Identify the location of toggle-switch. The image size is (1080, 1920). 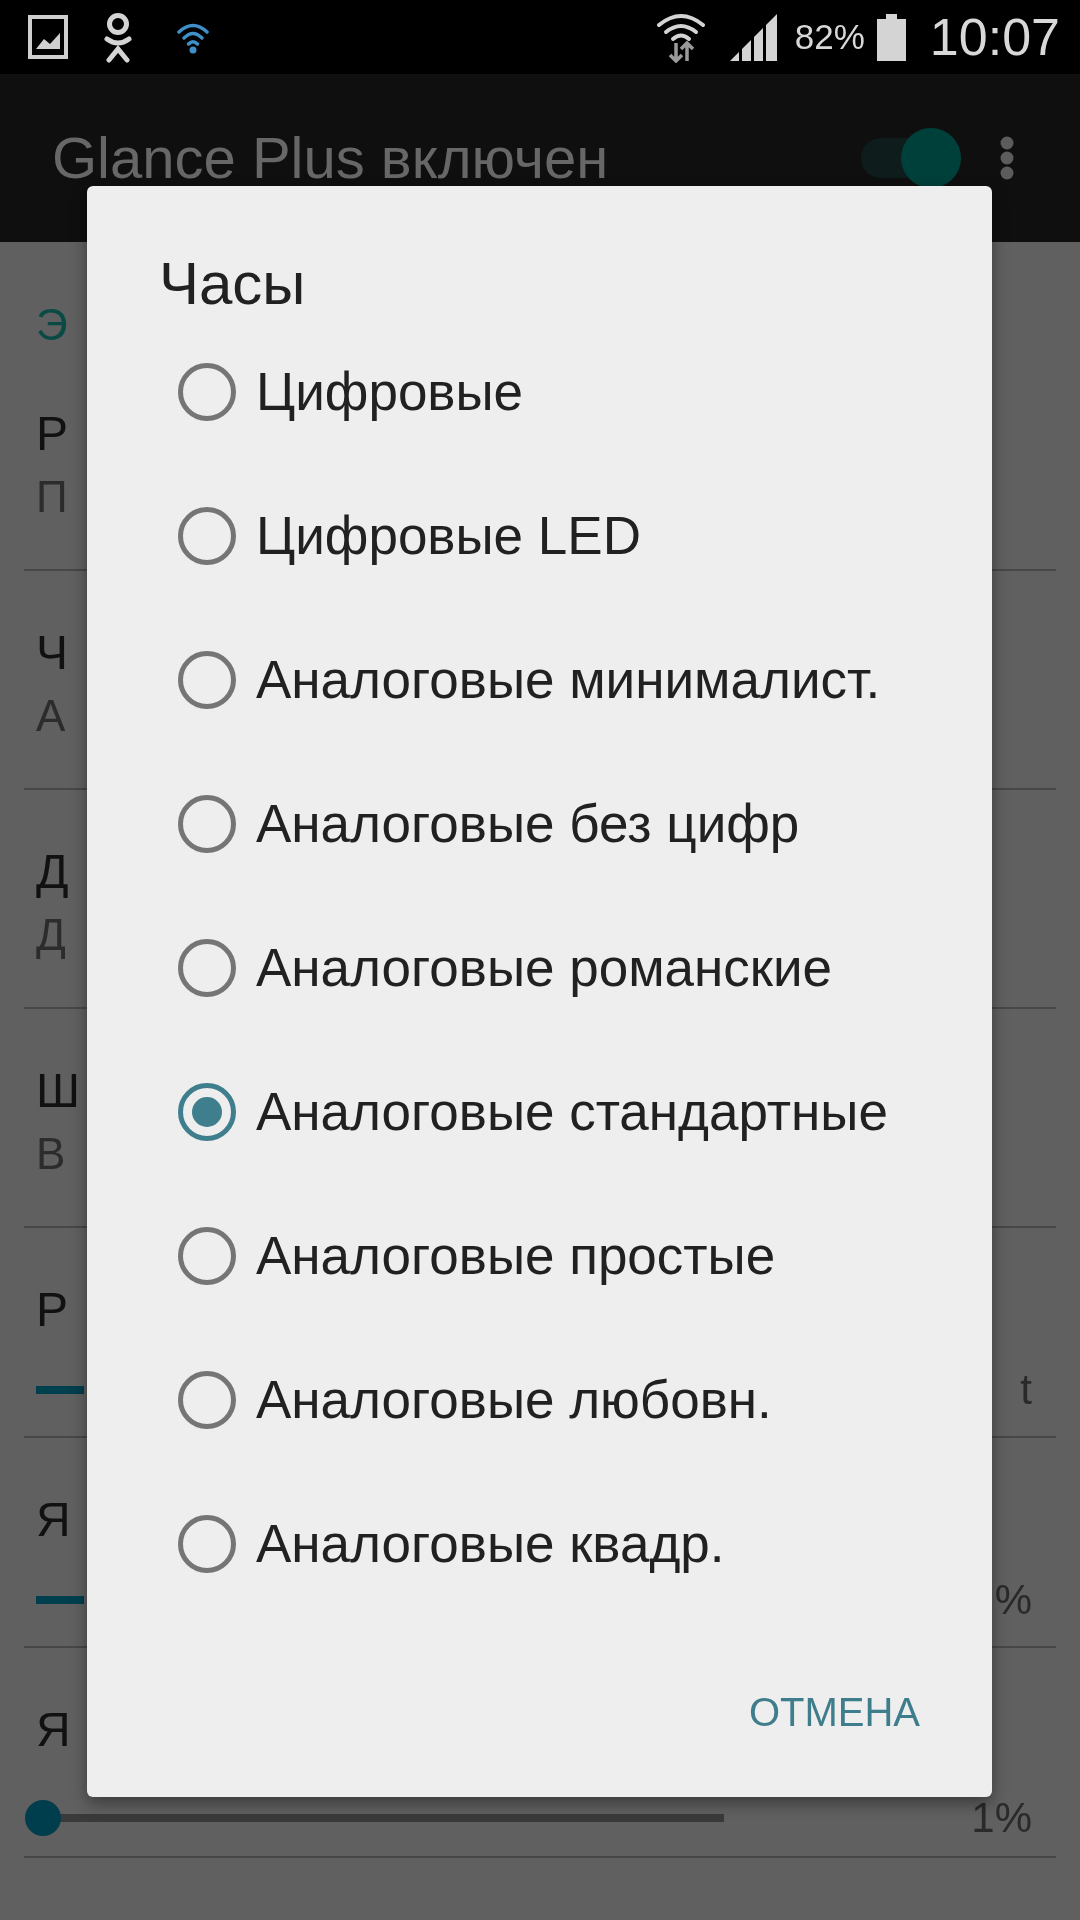
(911, 158).